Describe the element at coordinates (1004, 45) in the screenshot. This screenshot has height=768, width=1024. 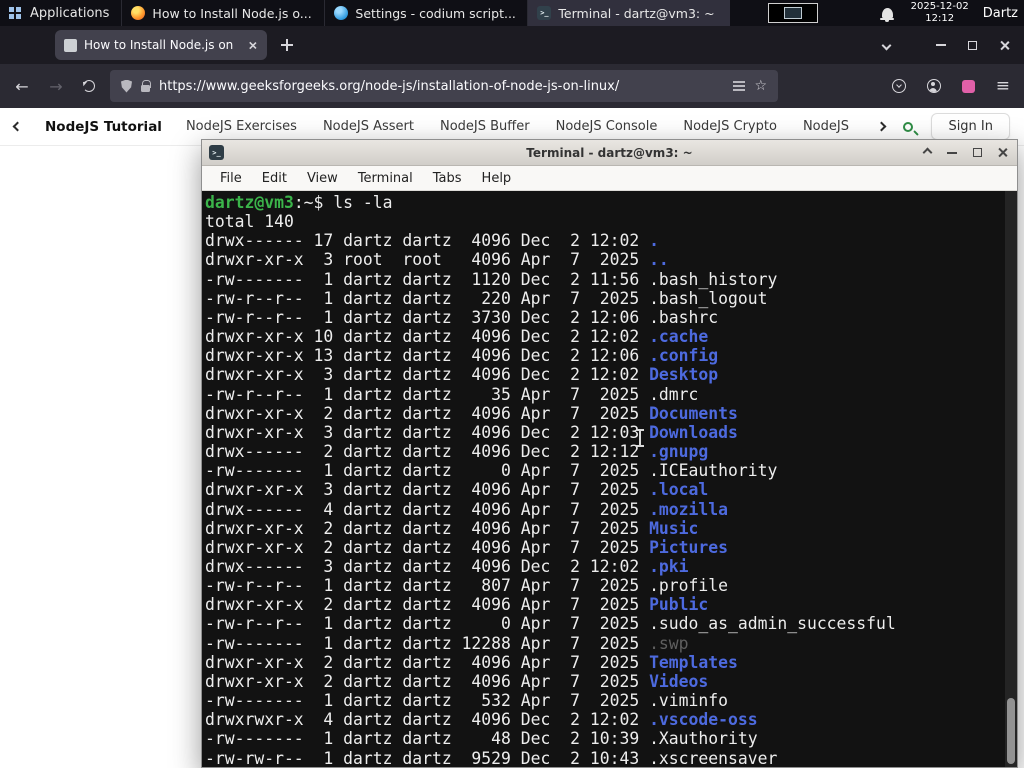
I see `browser-close-button` at that location.